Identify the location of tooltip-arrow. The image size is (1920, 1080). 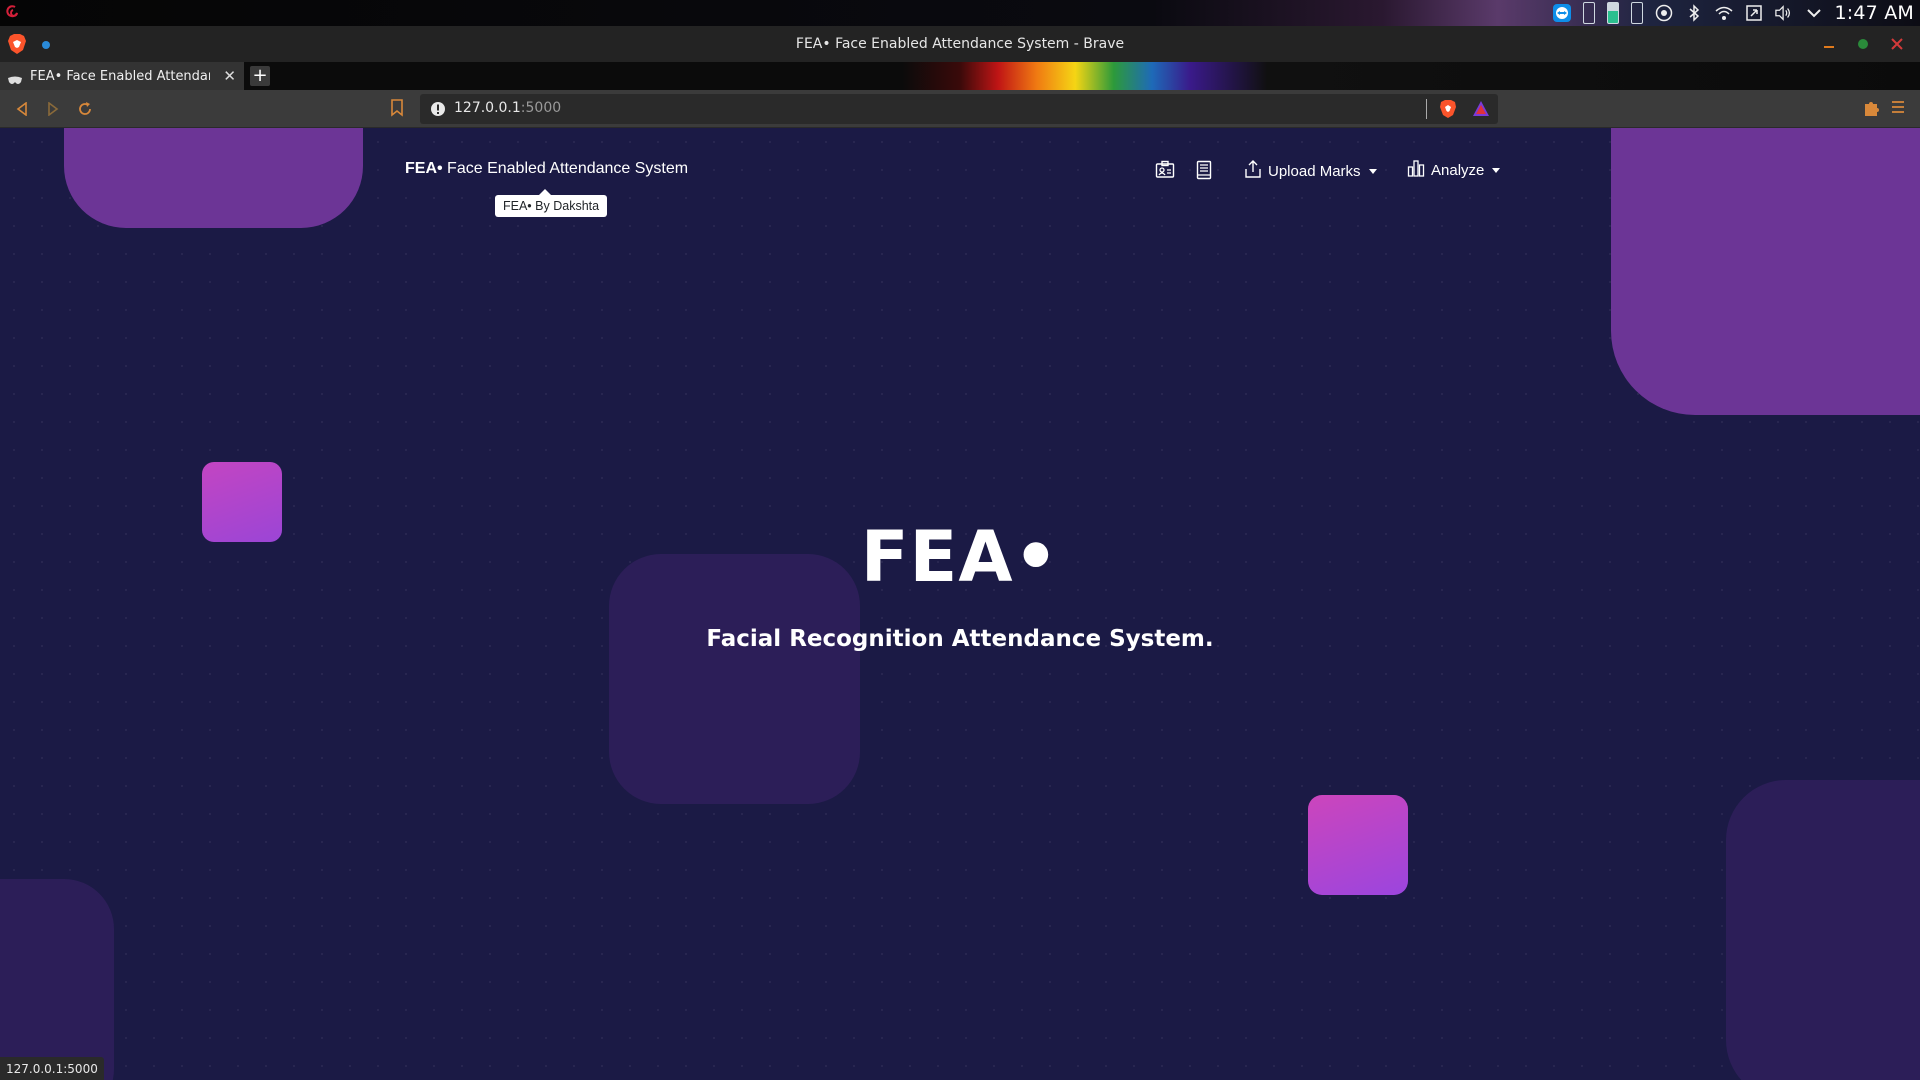
(545, 192).